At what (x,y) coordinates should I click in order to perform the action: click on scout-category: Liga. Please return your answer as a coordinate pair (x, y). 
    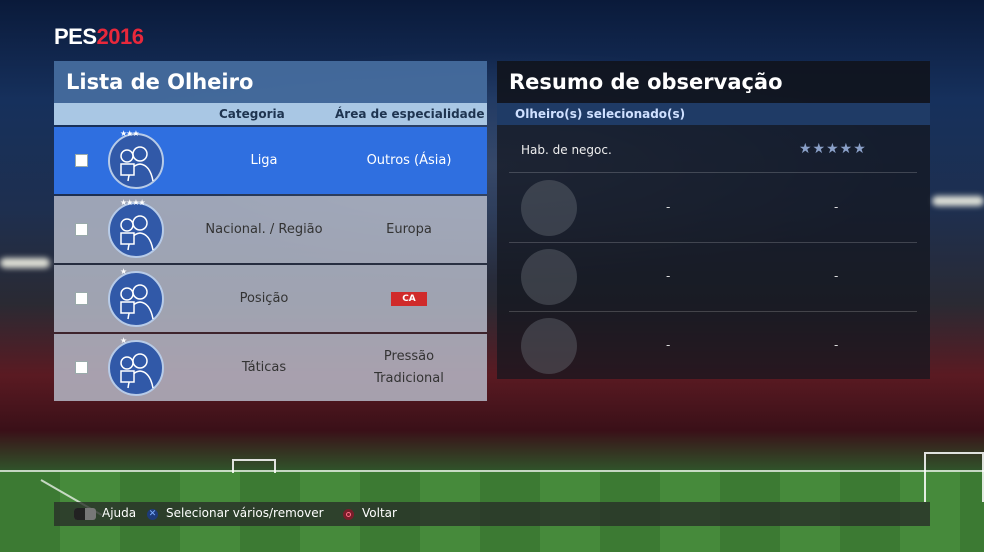
    Looking at the image, I should click on (264, 160).